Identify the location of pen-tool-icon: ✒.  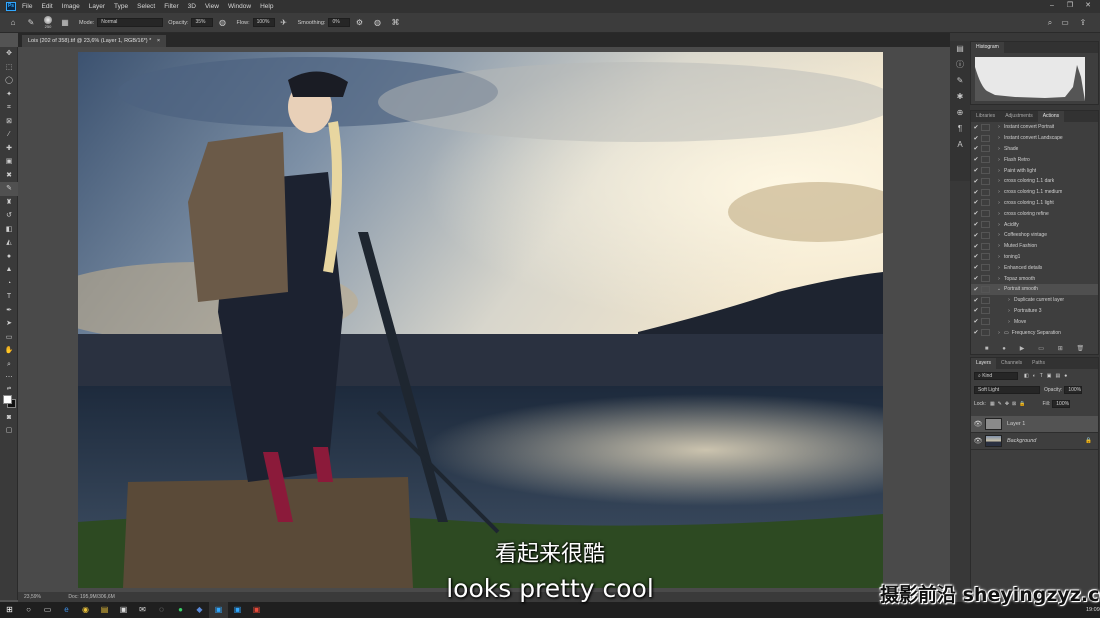
(9, 311).